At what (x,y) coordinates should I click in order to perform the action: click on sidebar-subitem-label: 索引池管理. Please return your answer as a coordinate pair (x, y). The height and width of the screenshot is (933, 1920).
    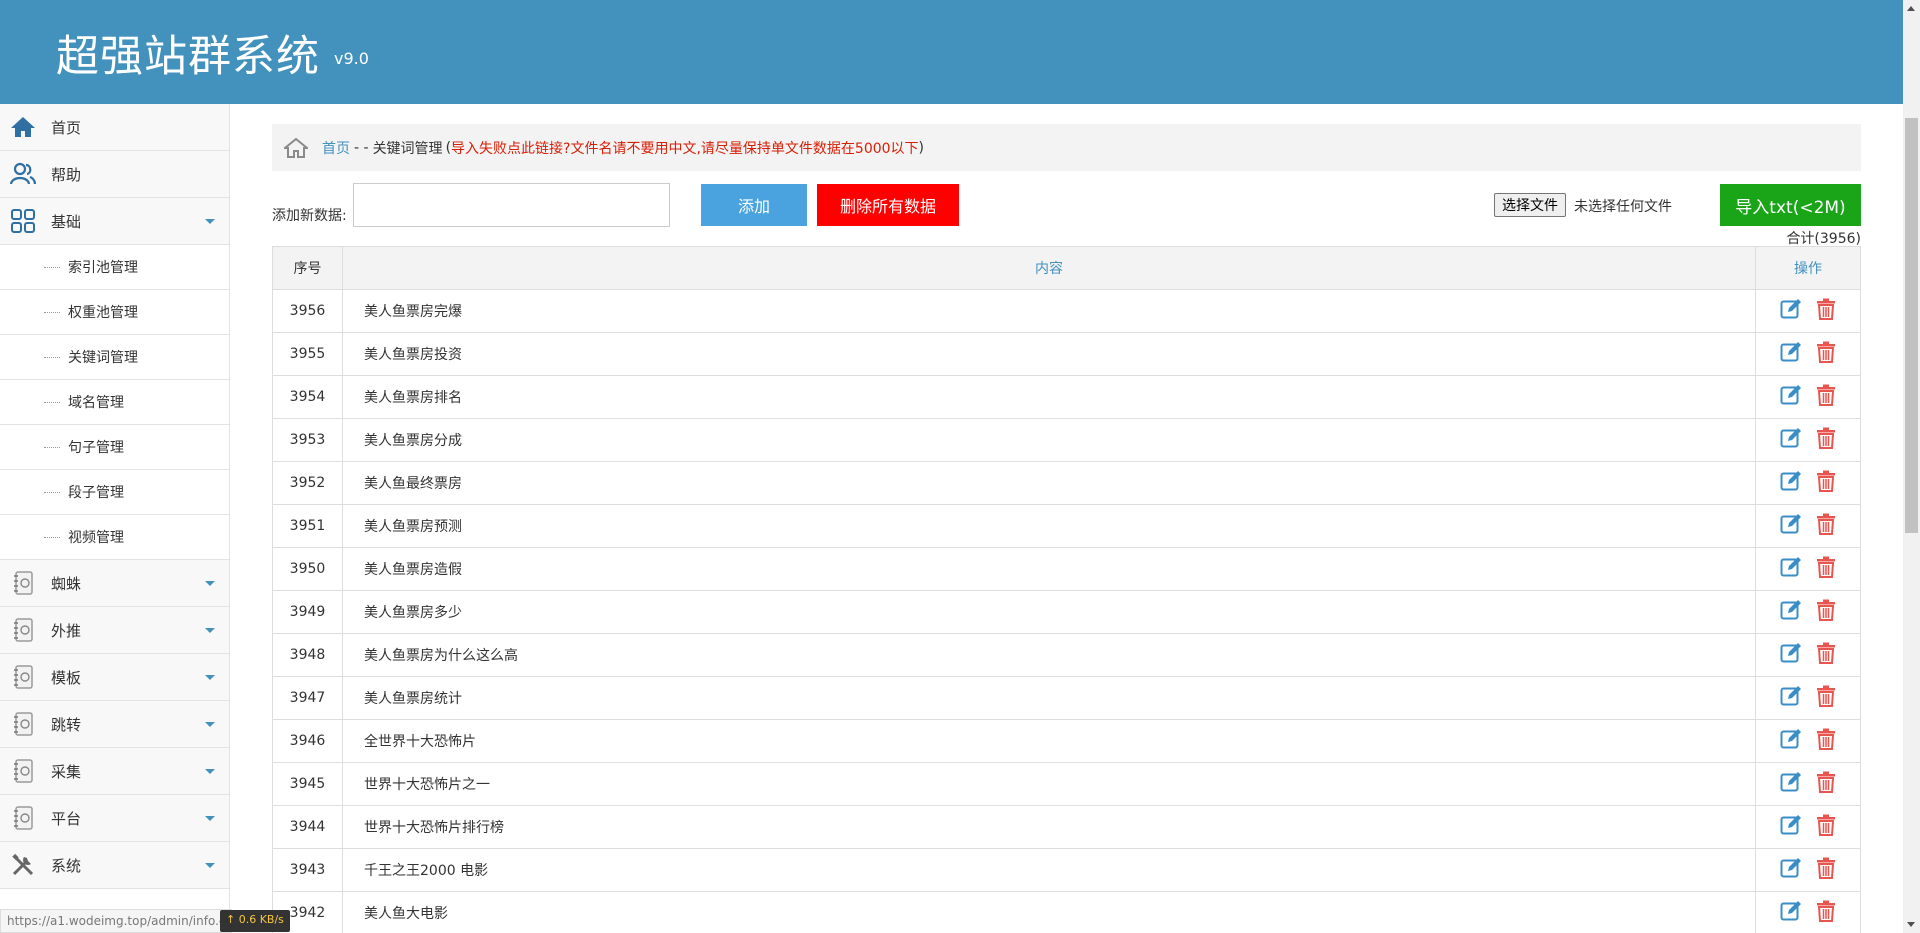
    Looking at the image, I should click on (103, 268).